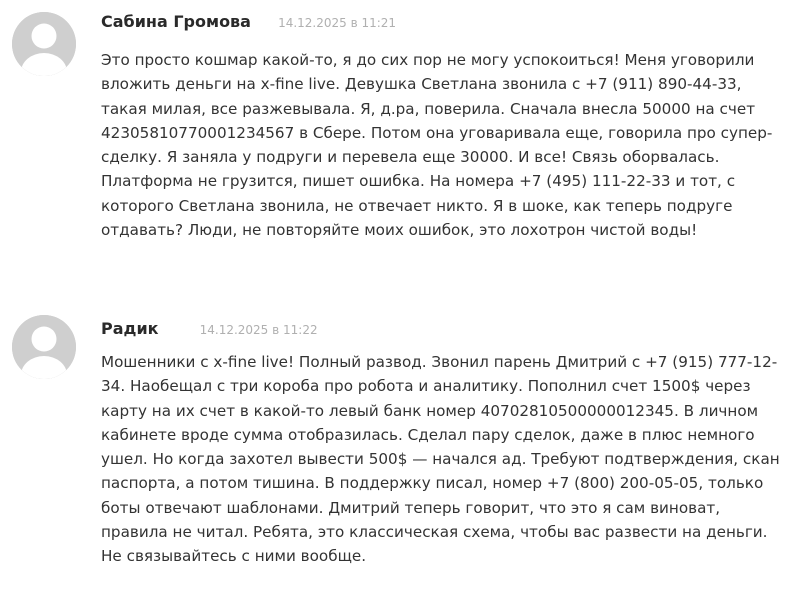 The height and width of the screenshot is (592, 803). I want to click on comment-meta: Сабина Громова 14.12.2025 в 11:21, so click(248, 21).